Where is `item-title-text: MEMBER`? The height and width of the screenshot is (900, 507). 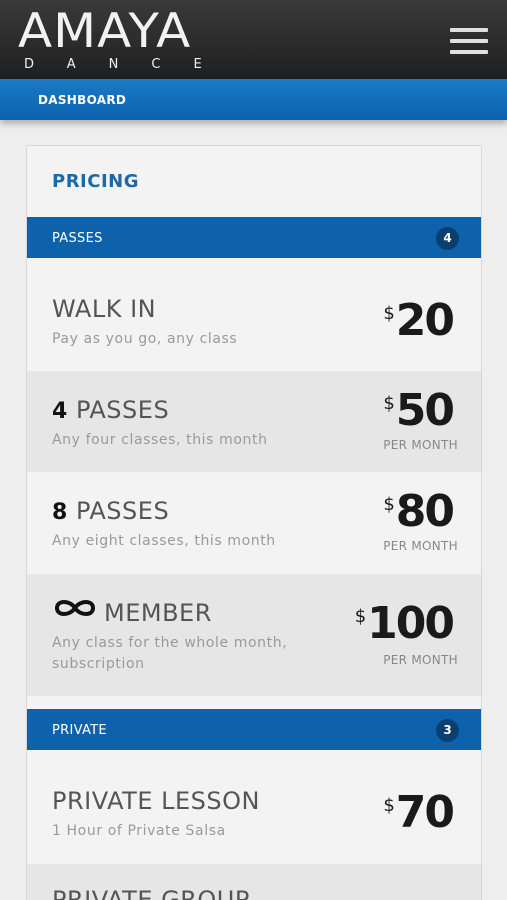
item-title-text: MEMBER is located at coordinates (158, 613).